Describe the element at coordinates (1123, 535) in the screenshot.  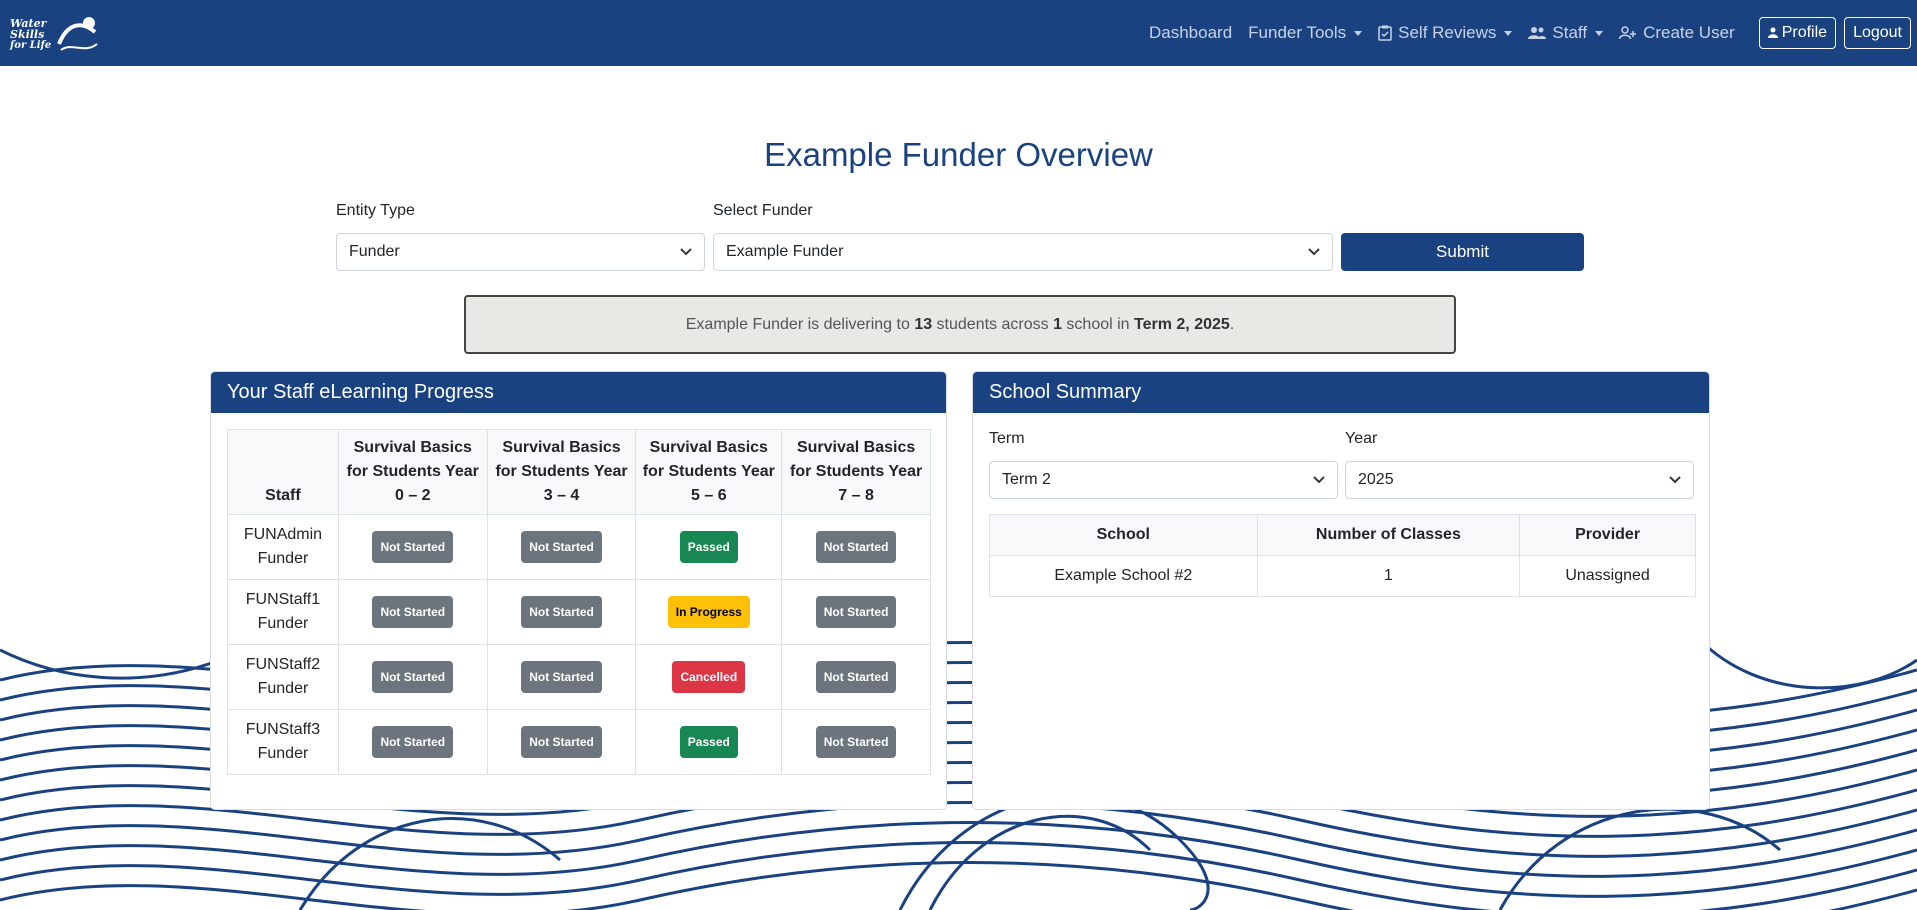
I see `column-header: School` at that location.